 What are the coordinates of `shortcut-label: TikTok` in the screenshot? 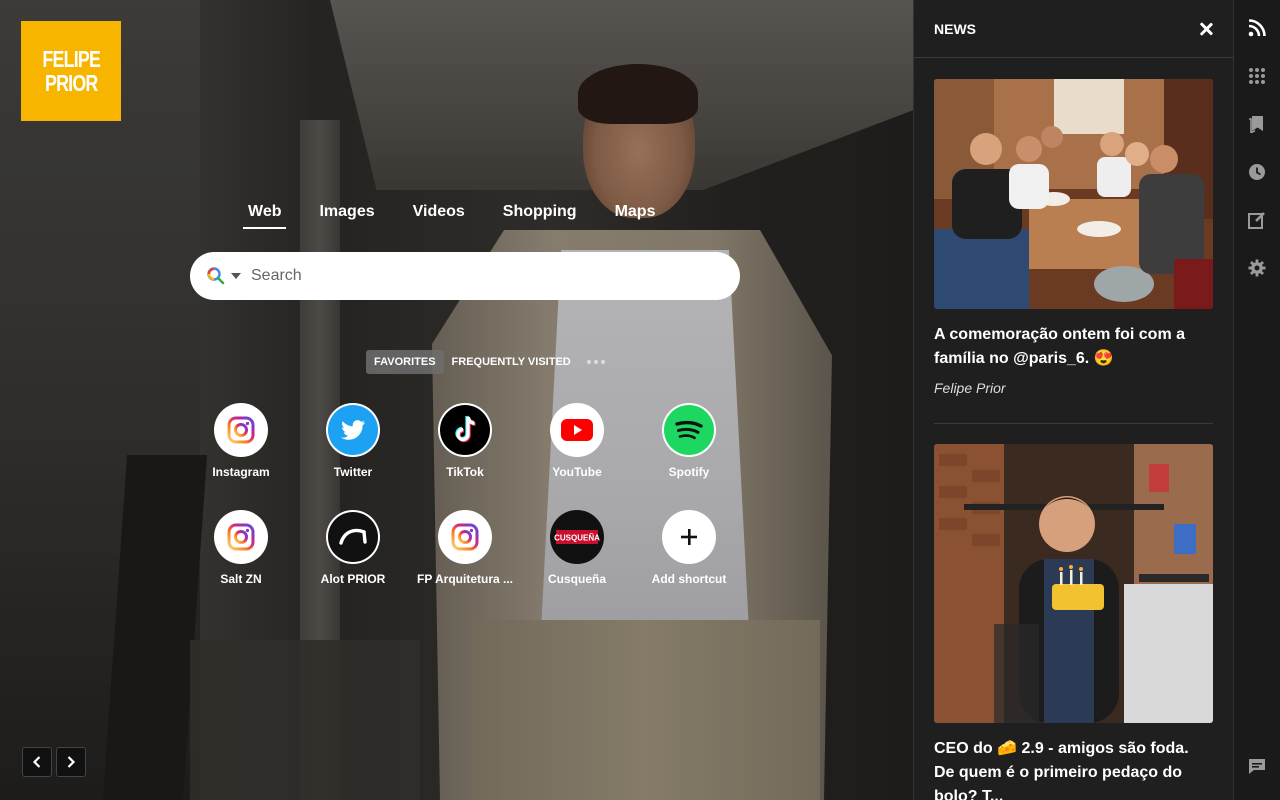 It's located at (465, 472).